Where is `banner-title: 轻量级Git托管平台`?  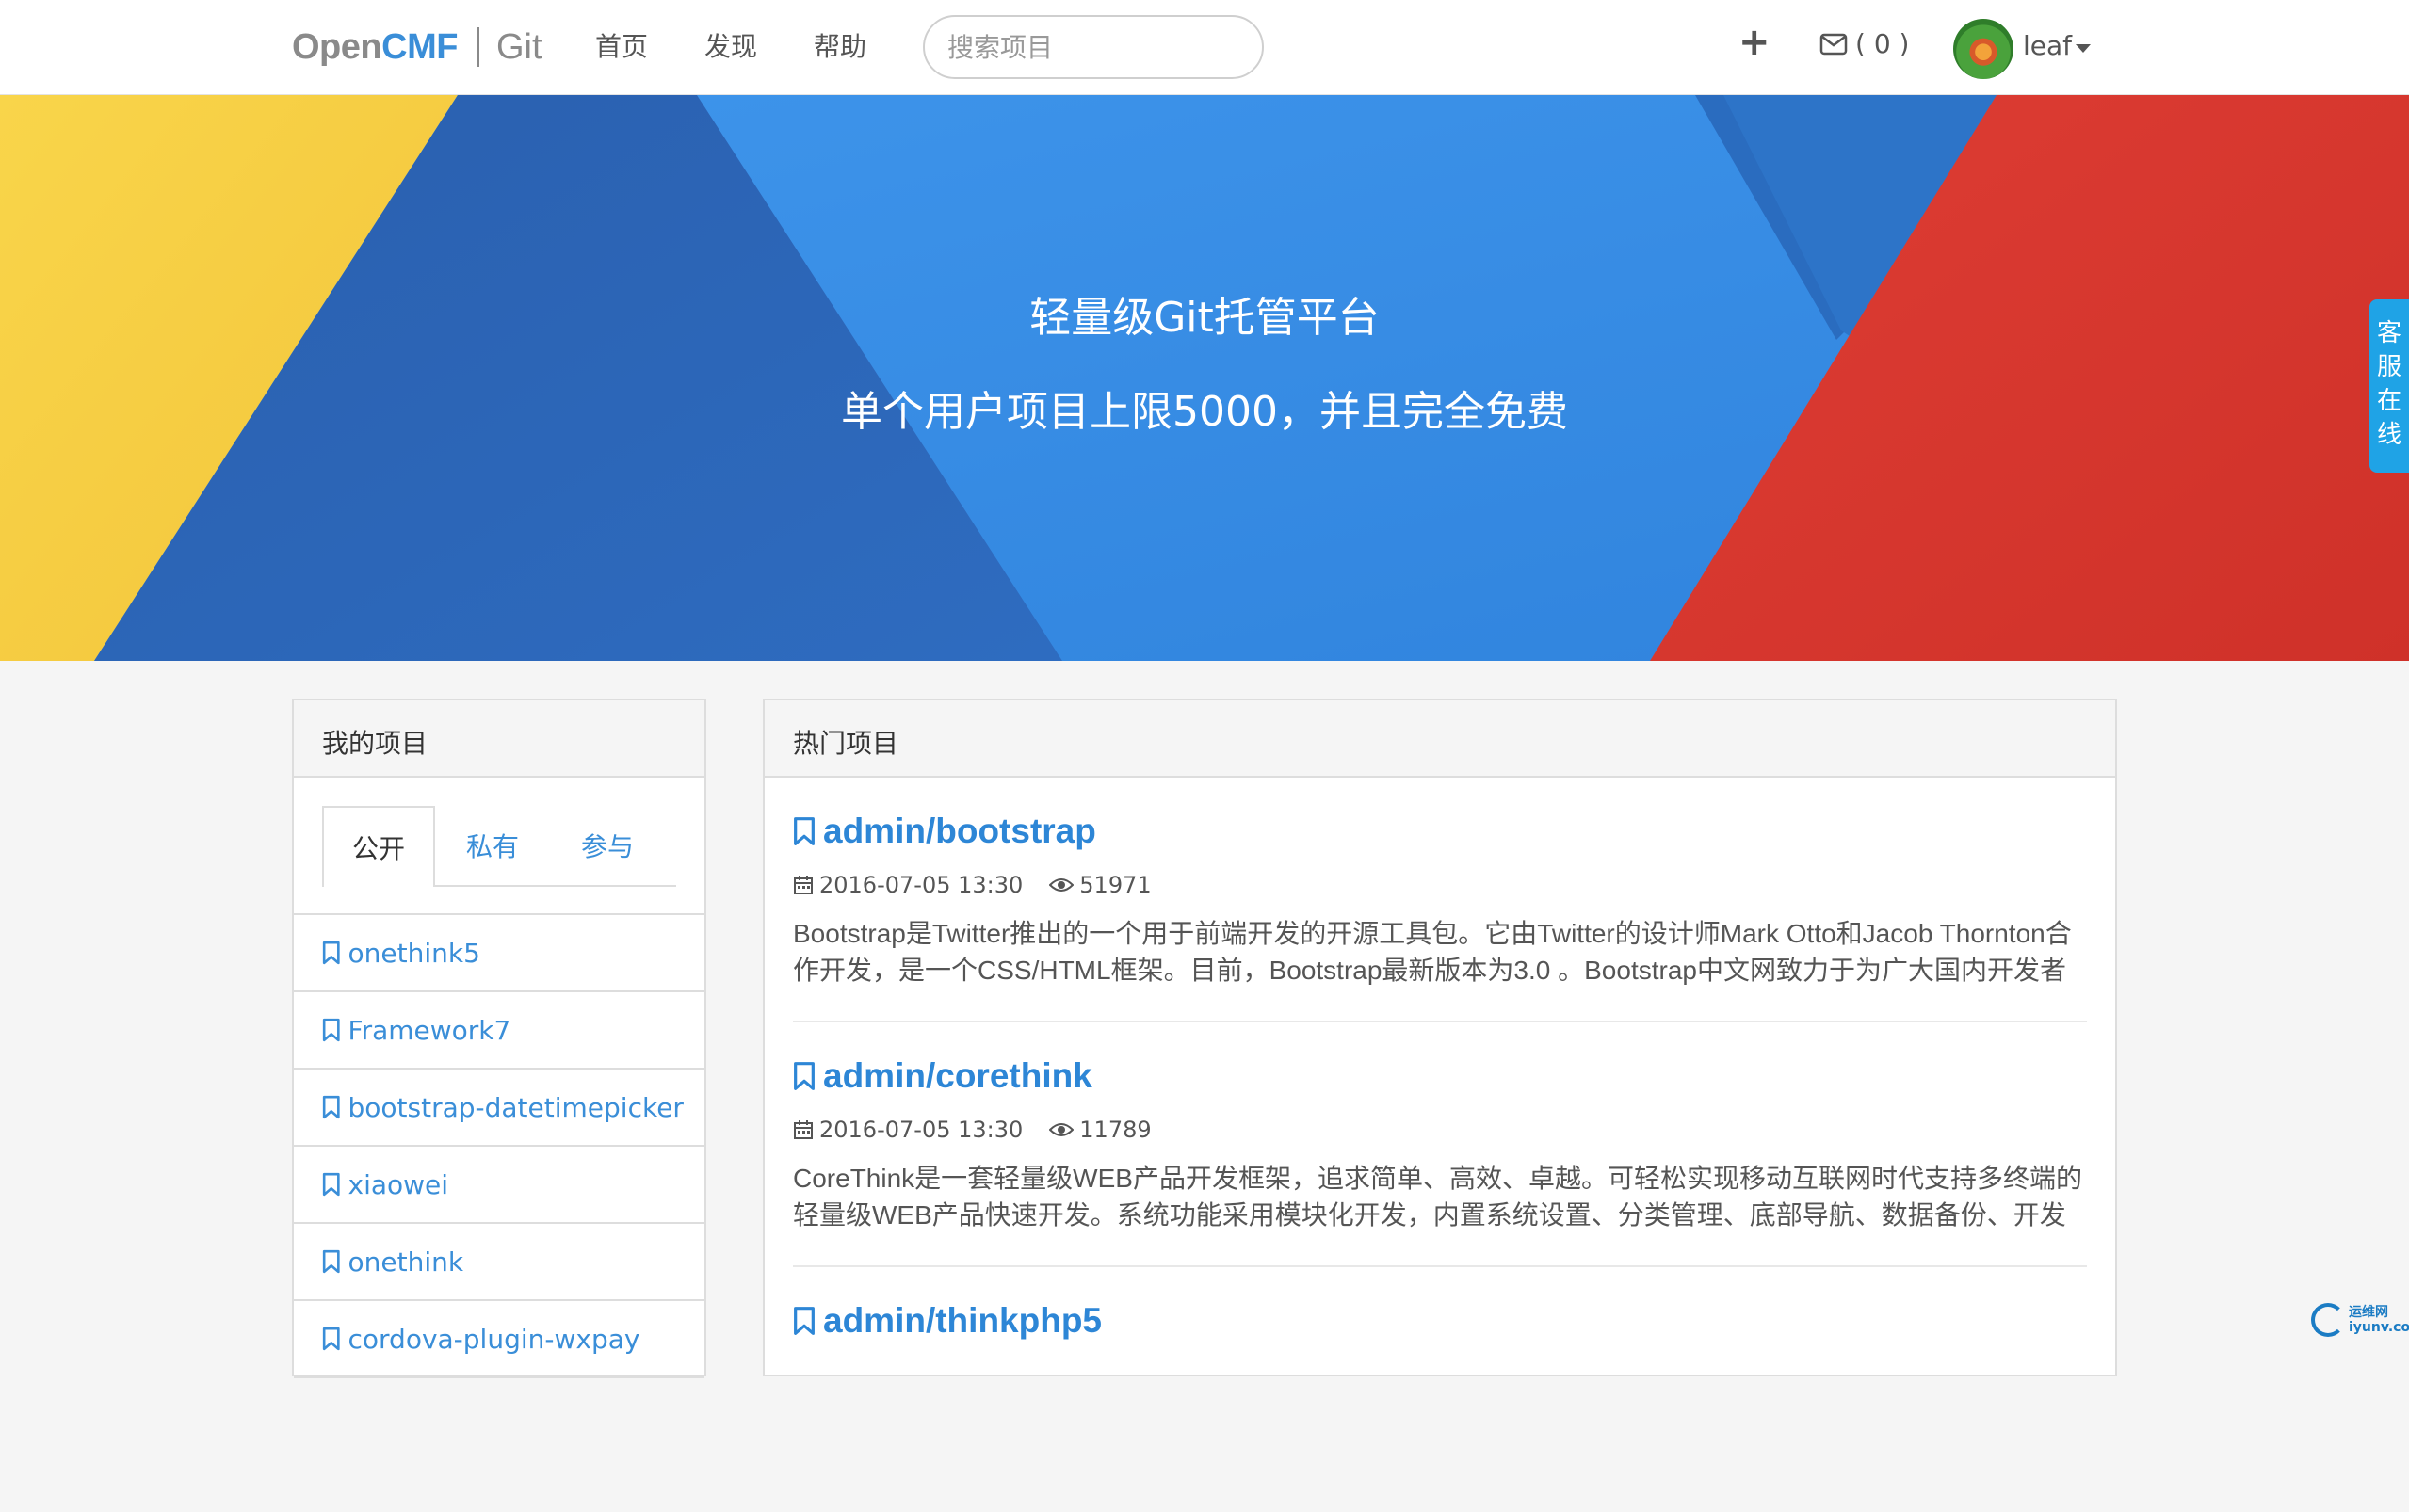 banner-title: 轻量级Git托管平台 is located at coordinates (1204, 318).